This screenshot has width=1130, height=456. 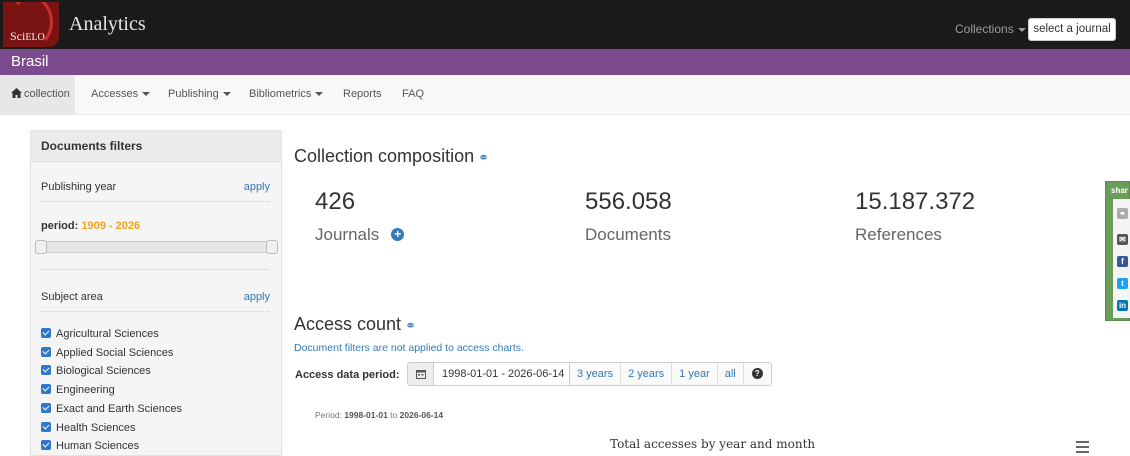 What do you see at coordinates (107, 24) in the screenshot?
I see `brand-title: Analytics` at bounding box center [107, 24].